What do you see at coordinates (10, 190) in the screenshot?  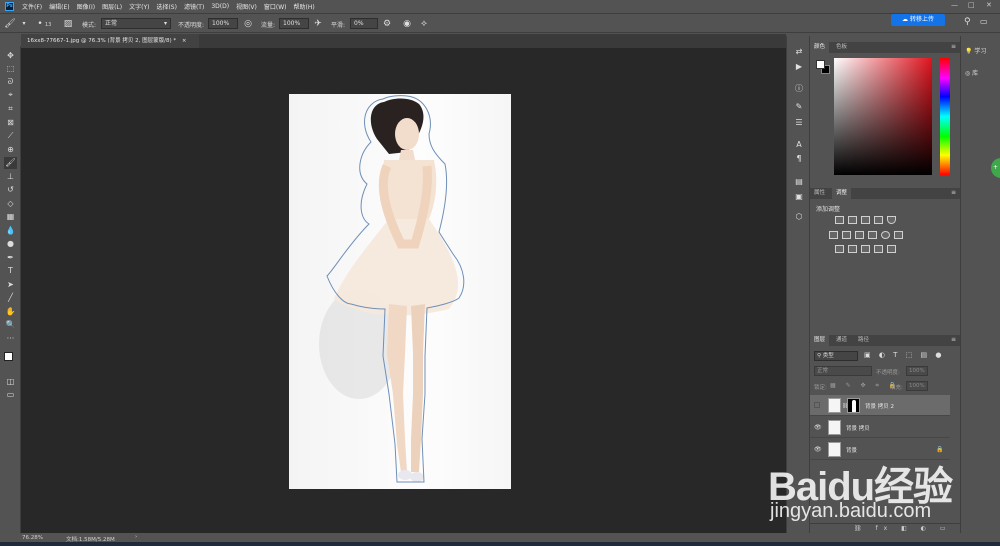 I see `history-brush-tool-icon: ↺` at bounding box center [10, 190].